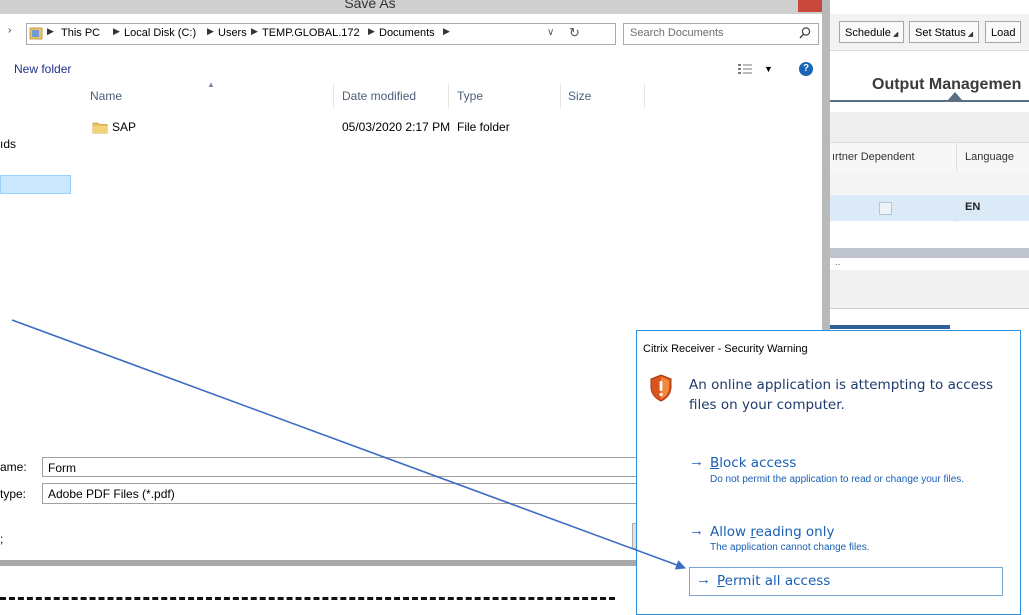  I want to click on language-cell: EN, so click(973, 207).